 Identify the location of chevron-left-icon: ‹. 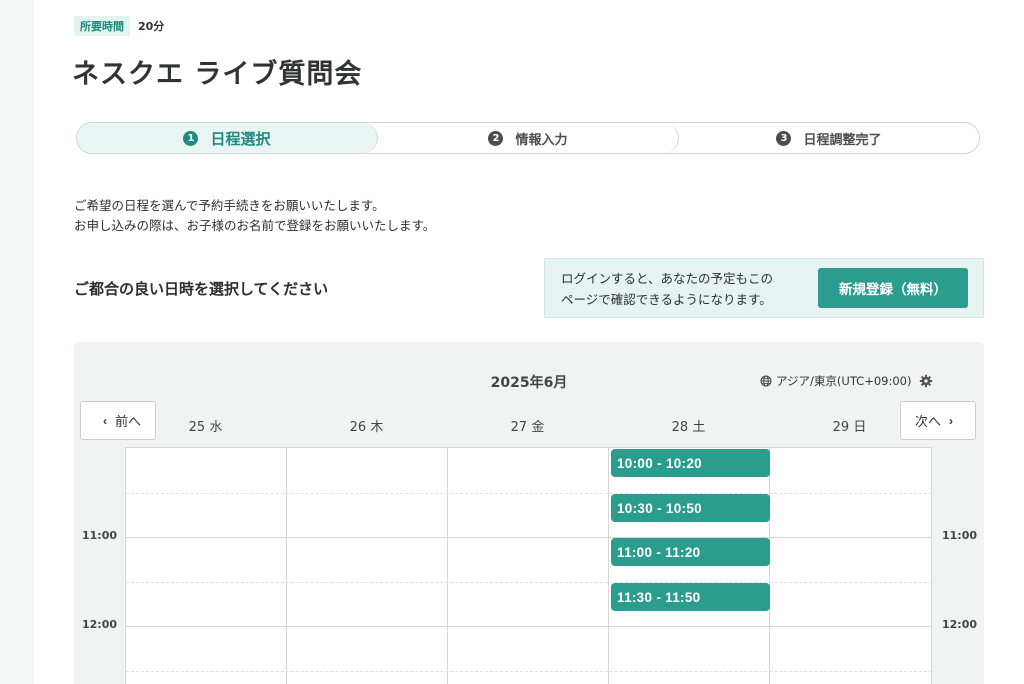
(104, 420).